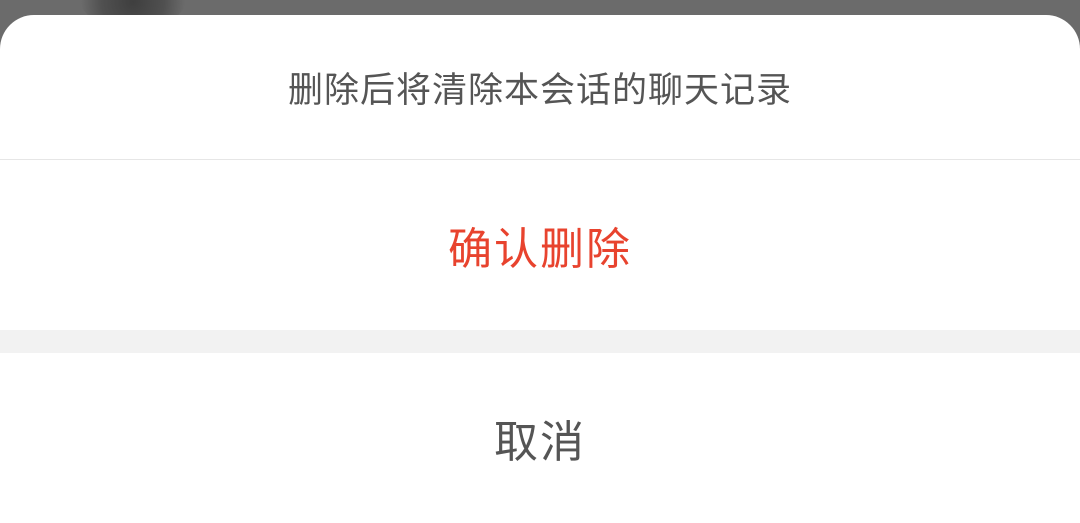  I want to click on action-sheet-message-text: 删除后将清除本会话的聊天记录, so click(539, 90).